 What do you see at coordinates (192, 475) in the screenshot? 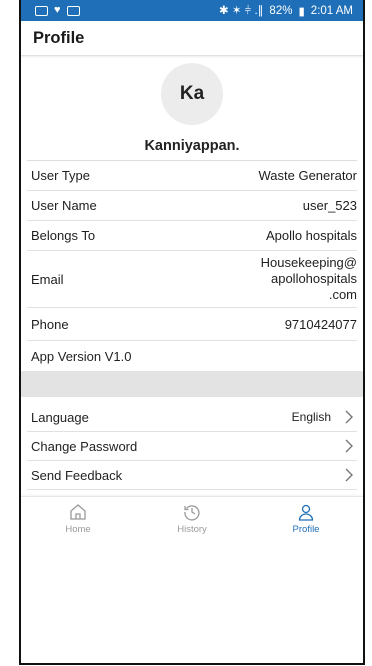
I see `settings-send-feedback: Send Feedback` at bounding box center [192, 475].